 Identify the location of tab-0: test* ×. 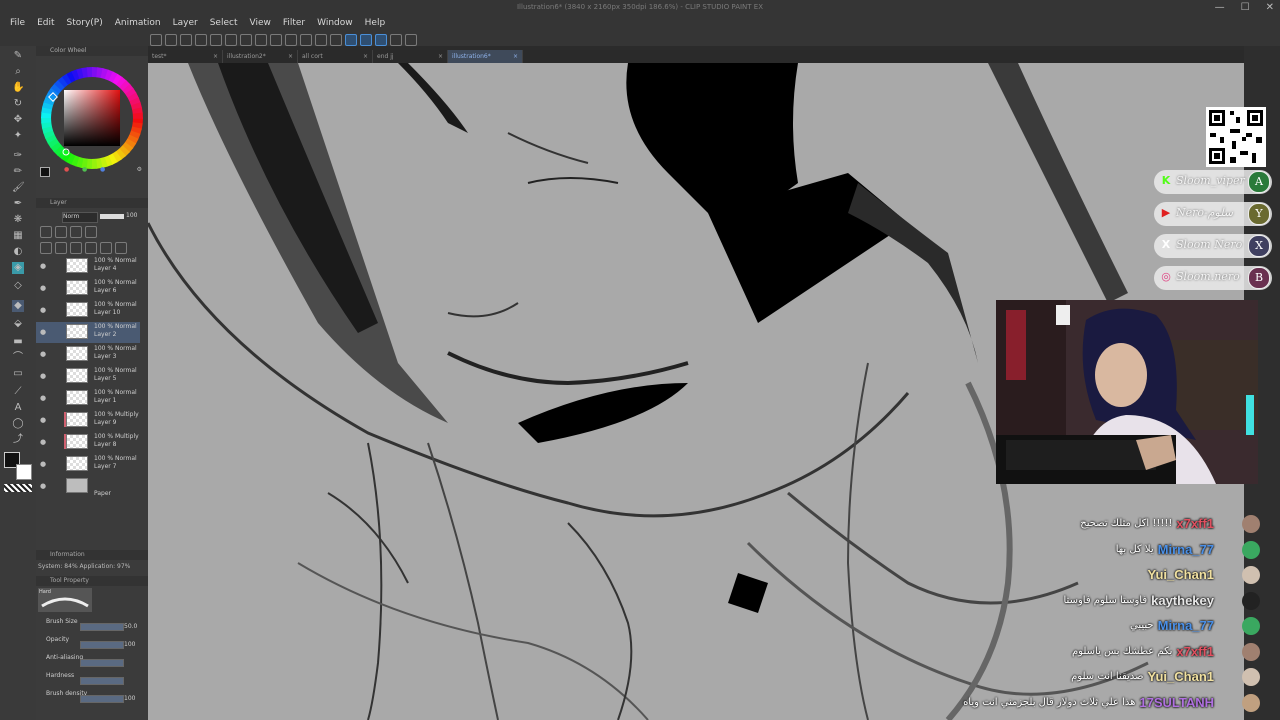
(185, 56).